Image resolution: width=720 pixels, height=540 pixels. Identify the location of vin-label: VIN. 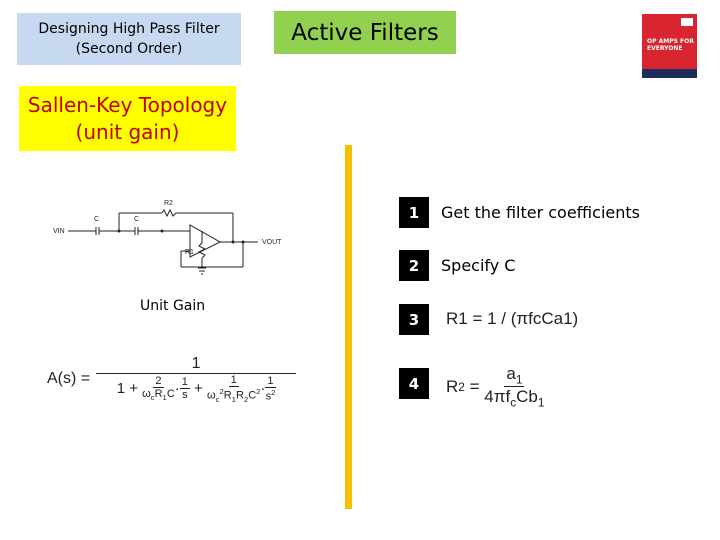
(59, 231).